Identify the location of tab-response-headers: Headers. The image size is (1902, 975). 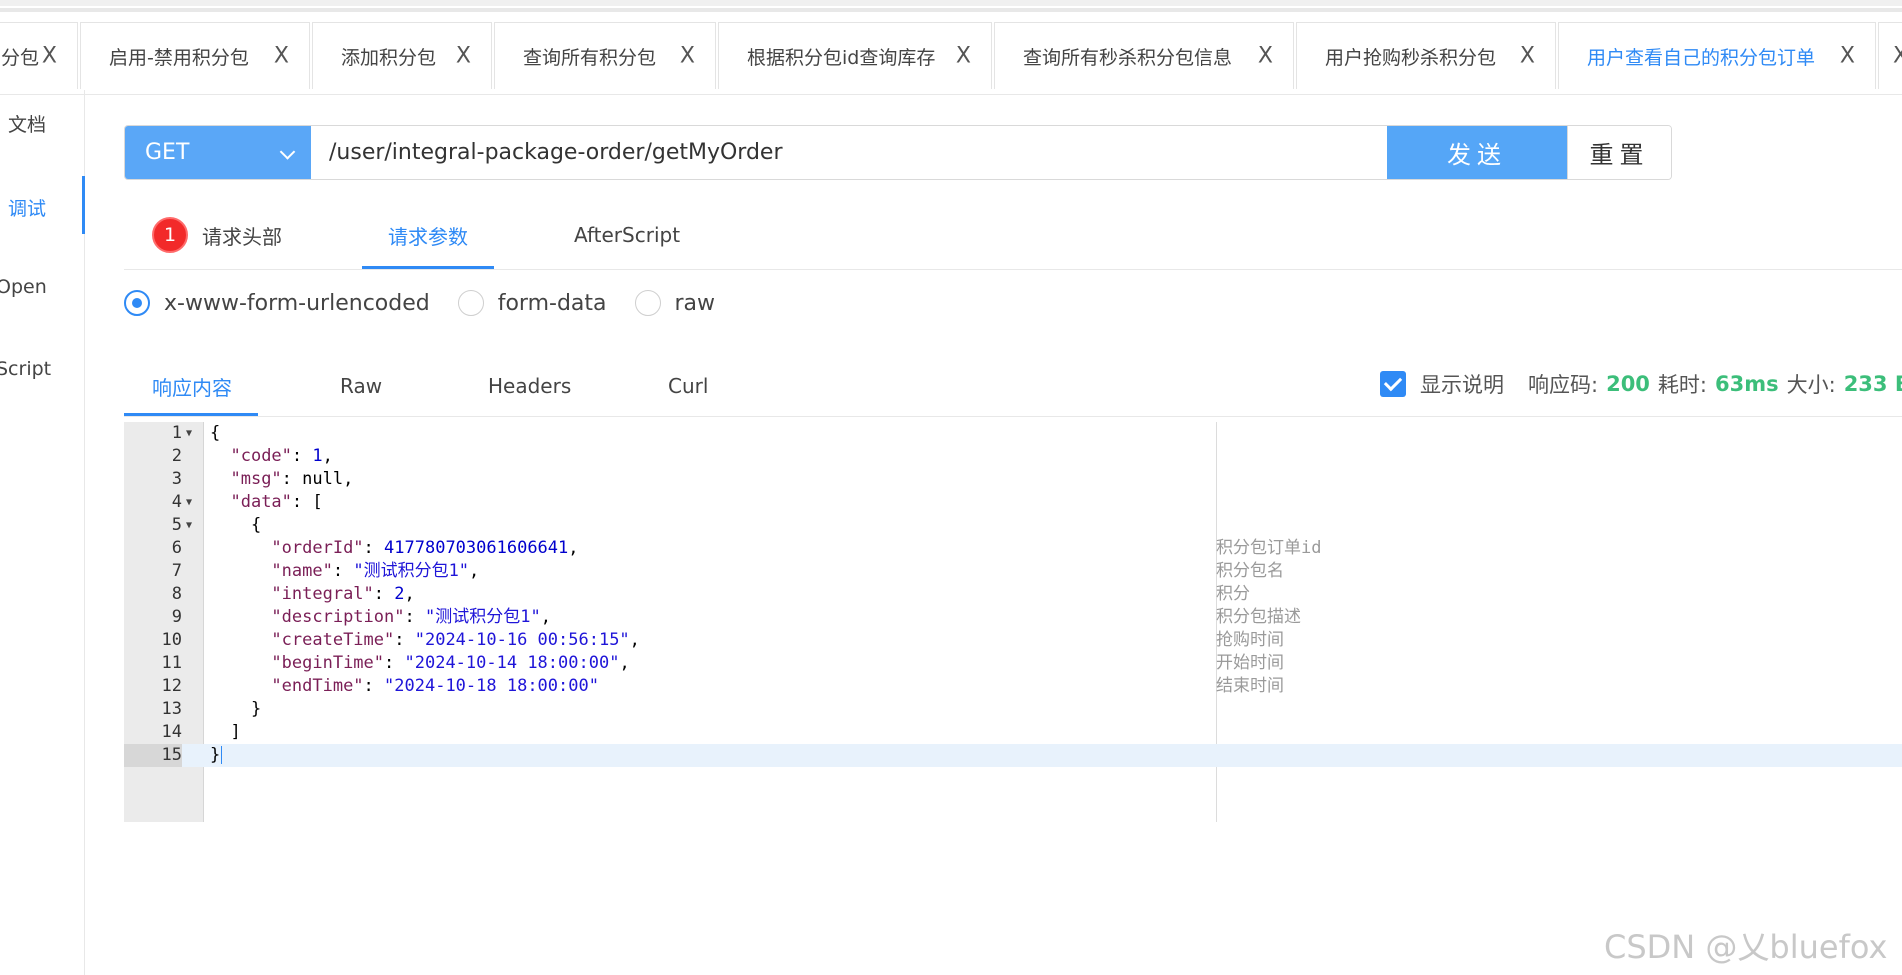
(529, 386).